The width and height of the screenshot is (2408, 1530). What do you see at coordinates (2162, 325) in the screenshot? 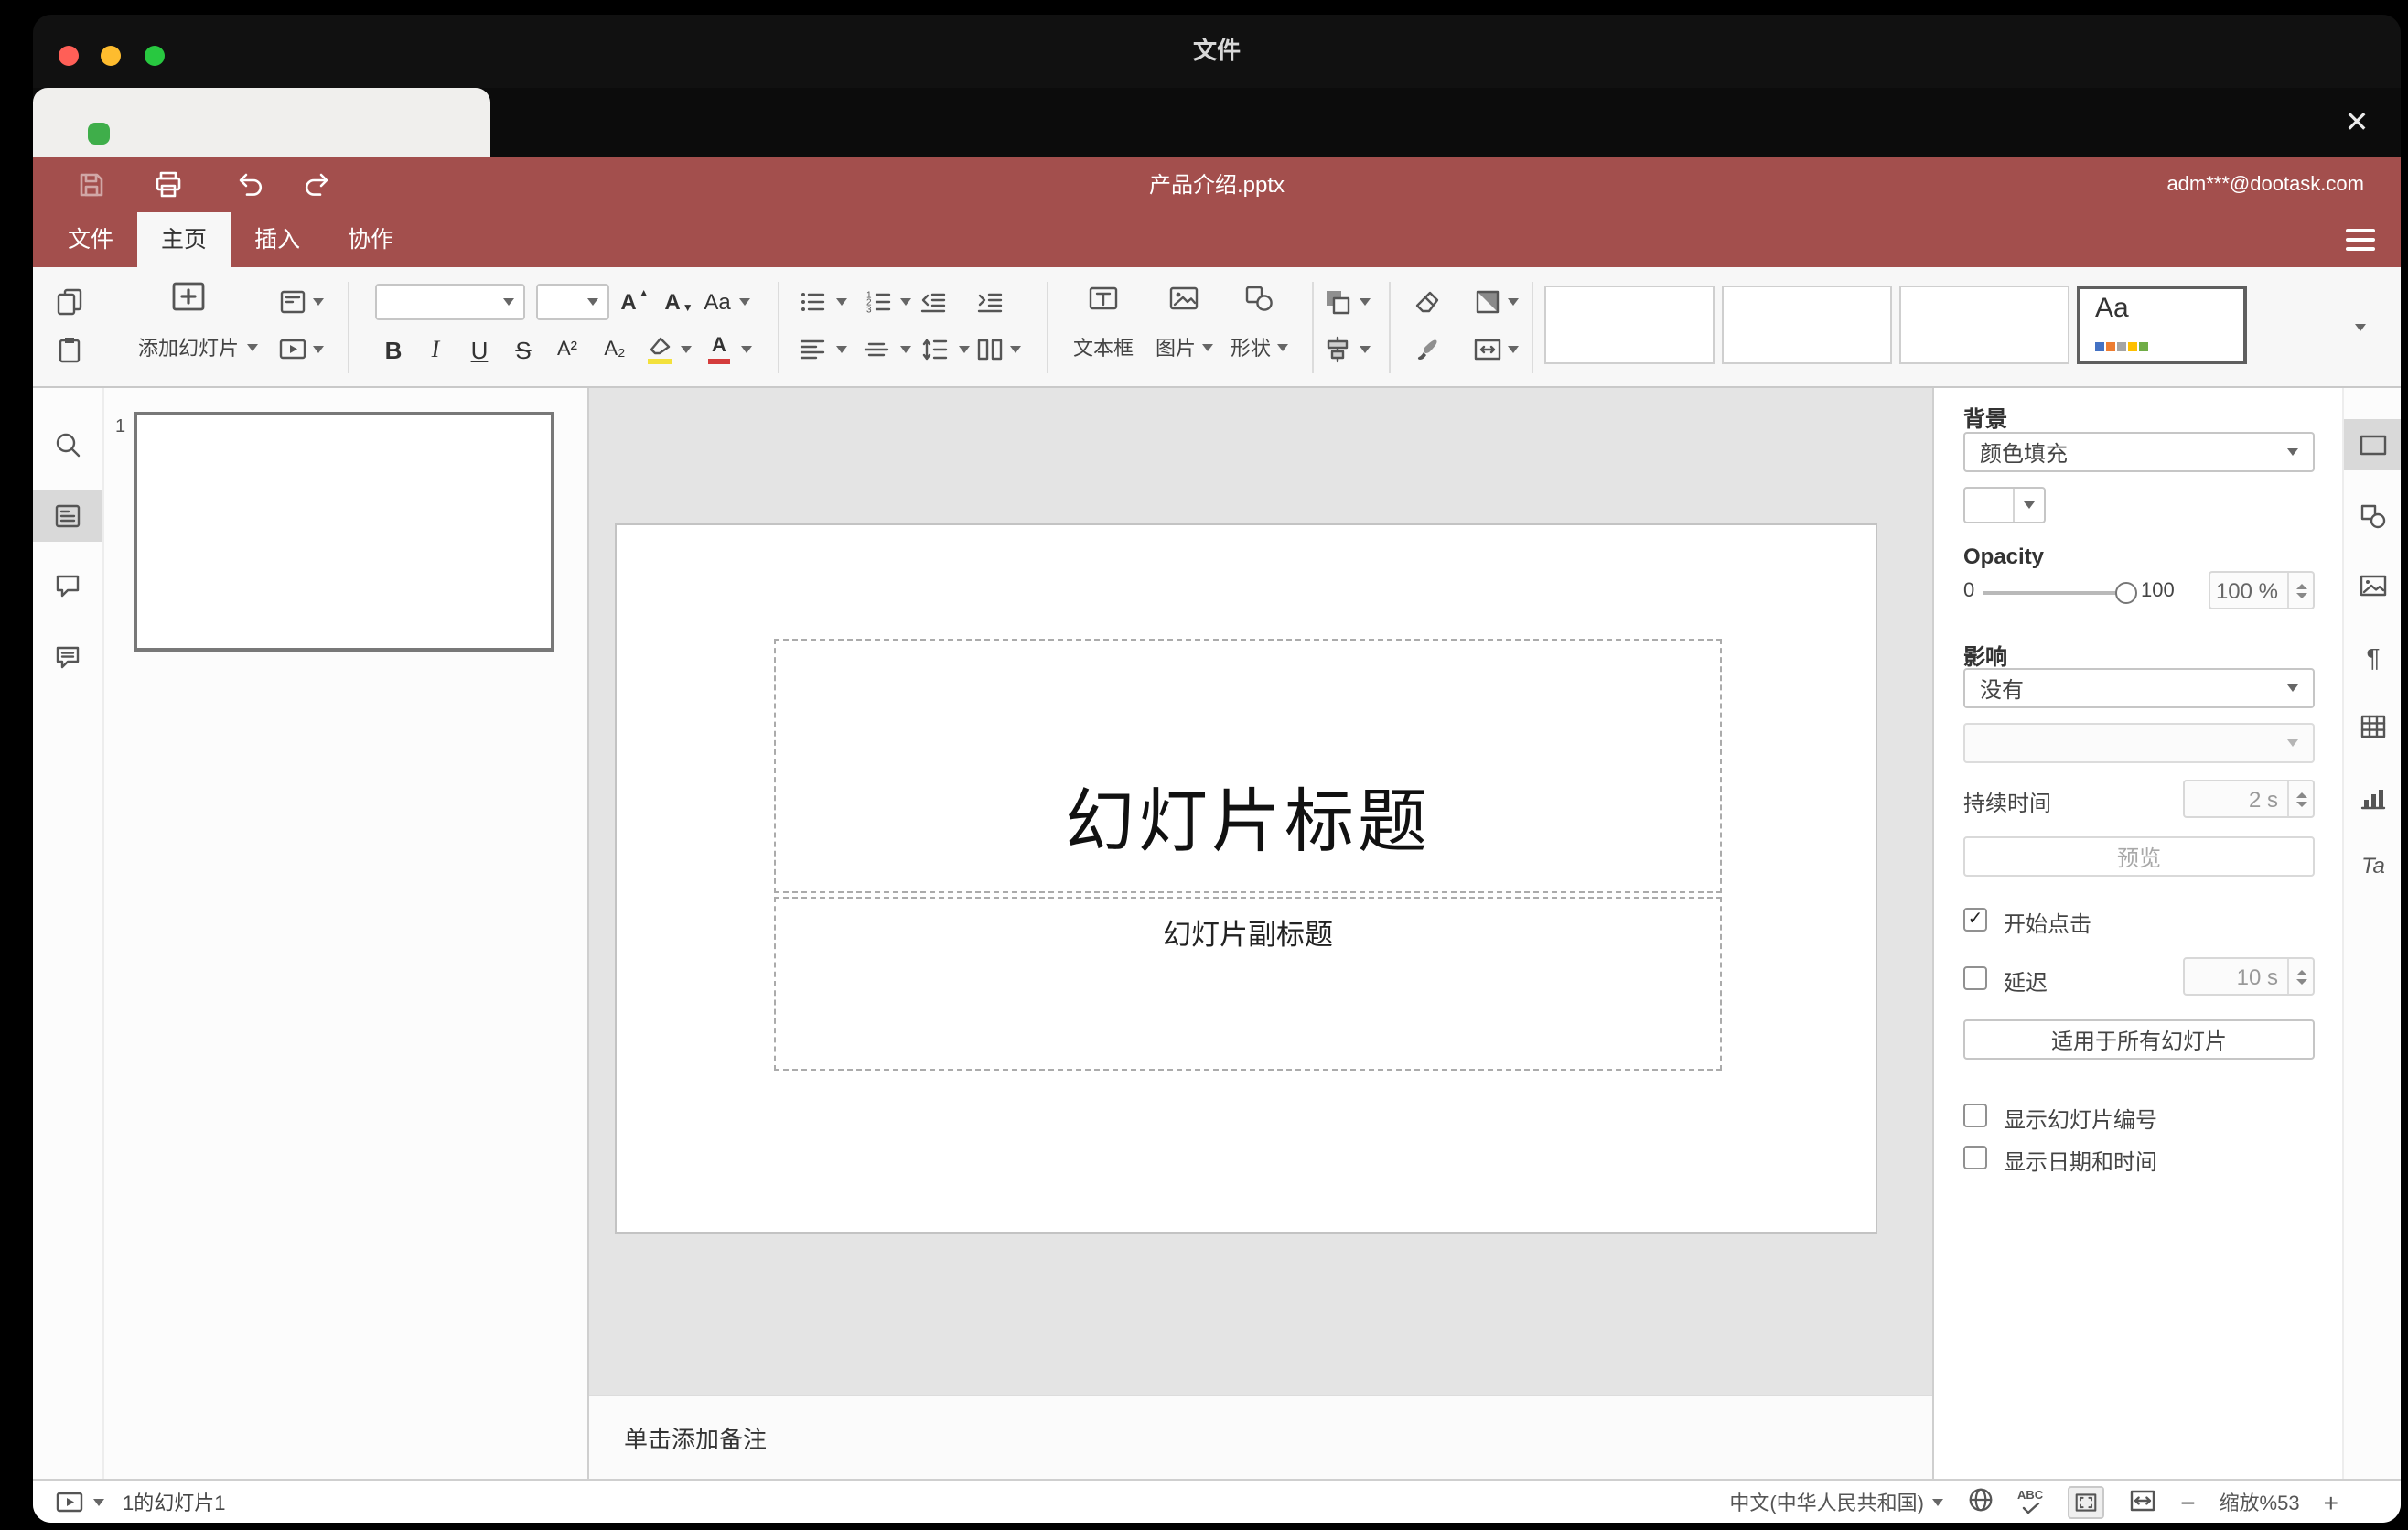
I see `theme-option-selected: Aa` at bounding box center [2162, 325].